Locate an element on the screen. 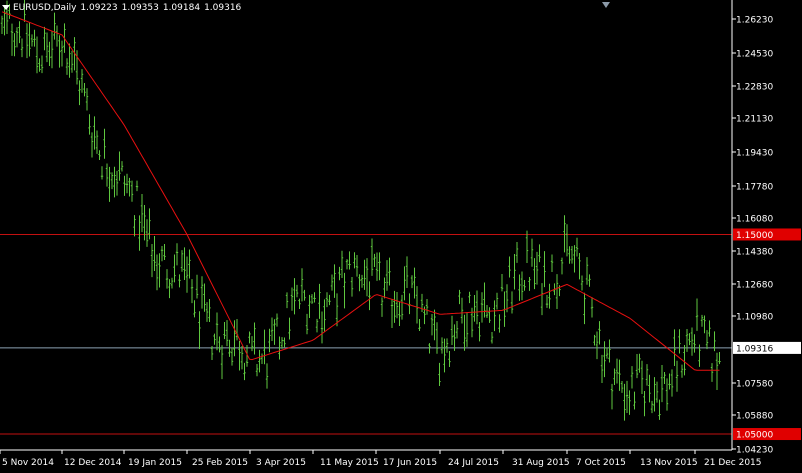 Image resolution: width=802 pixels, height=473 pixels. time-tick-label: 17 Jun 2015 is located at coordinates (410, 463).